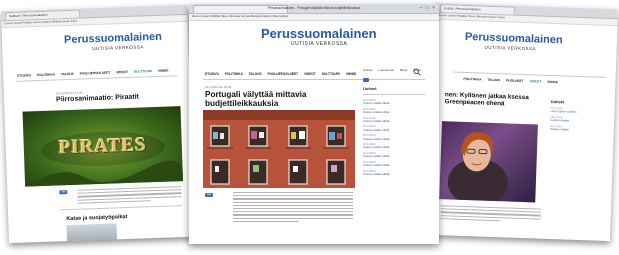  I want to click on browser-tab: Uutiset | Perussuomalainen, so click(477, 9).